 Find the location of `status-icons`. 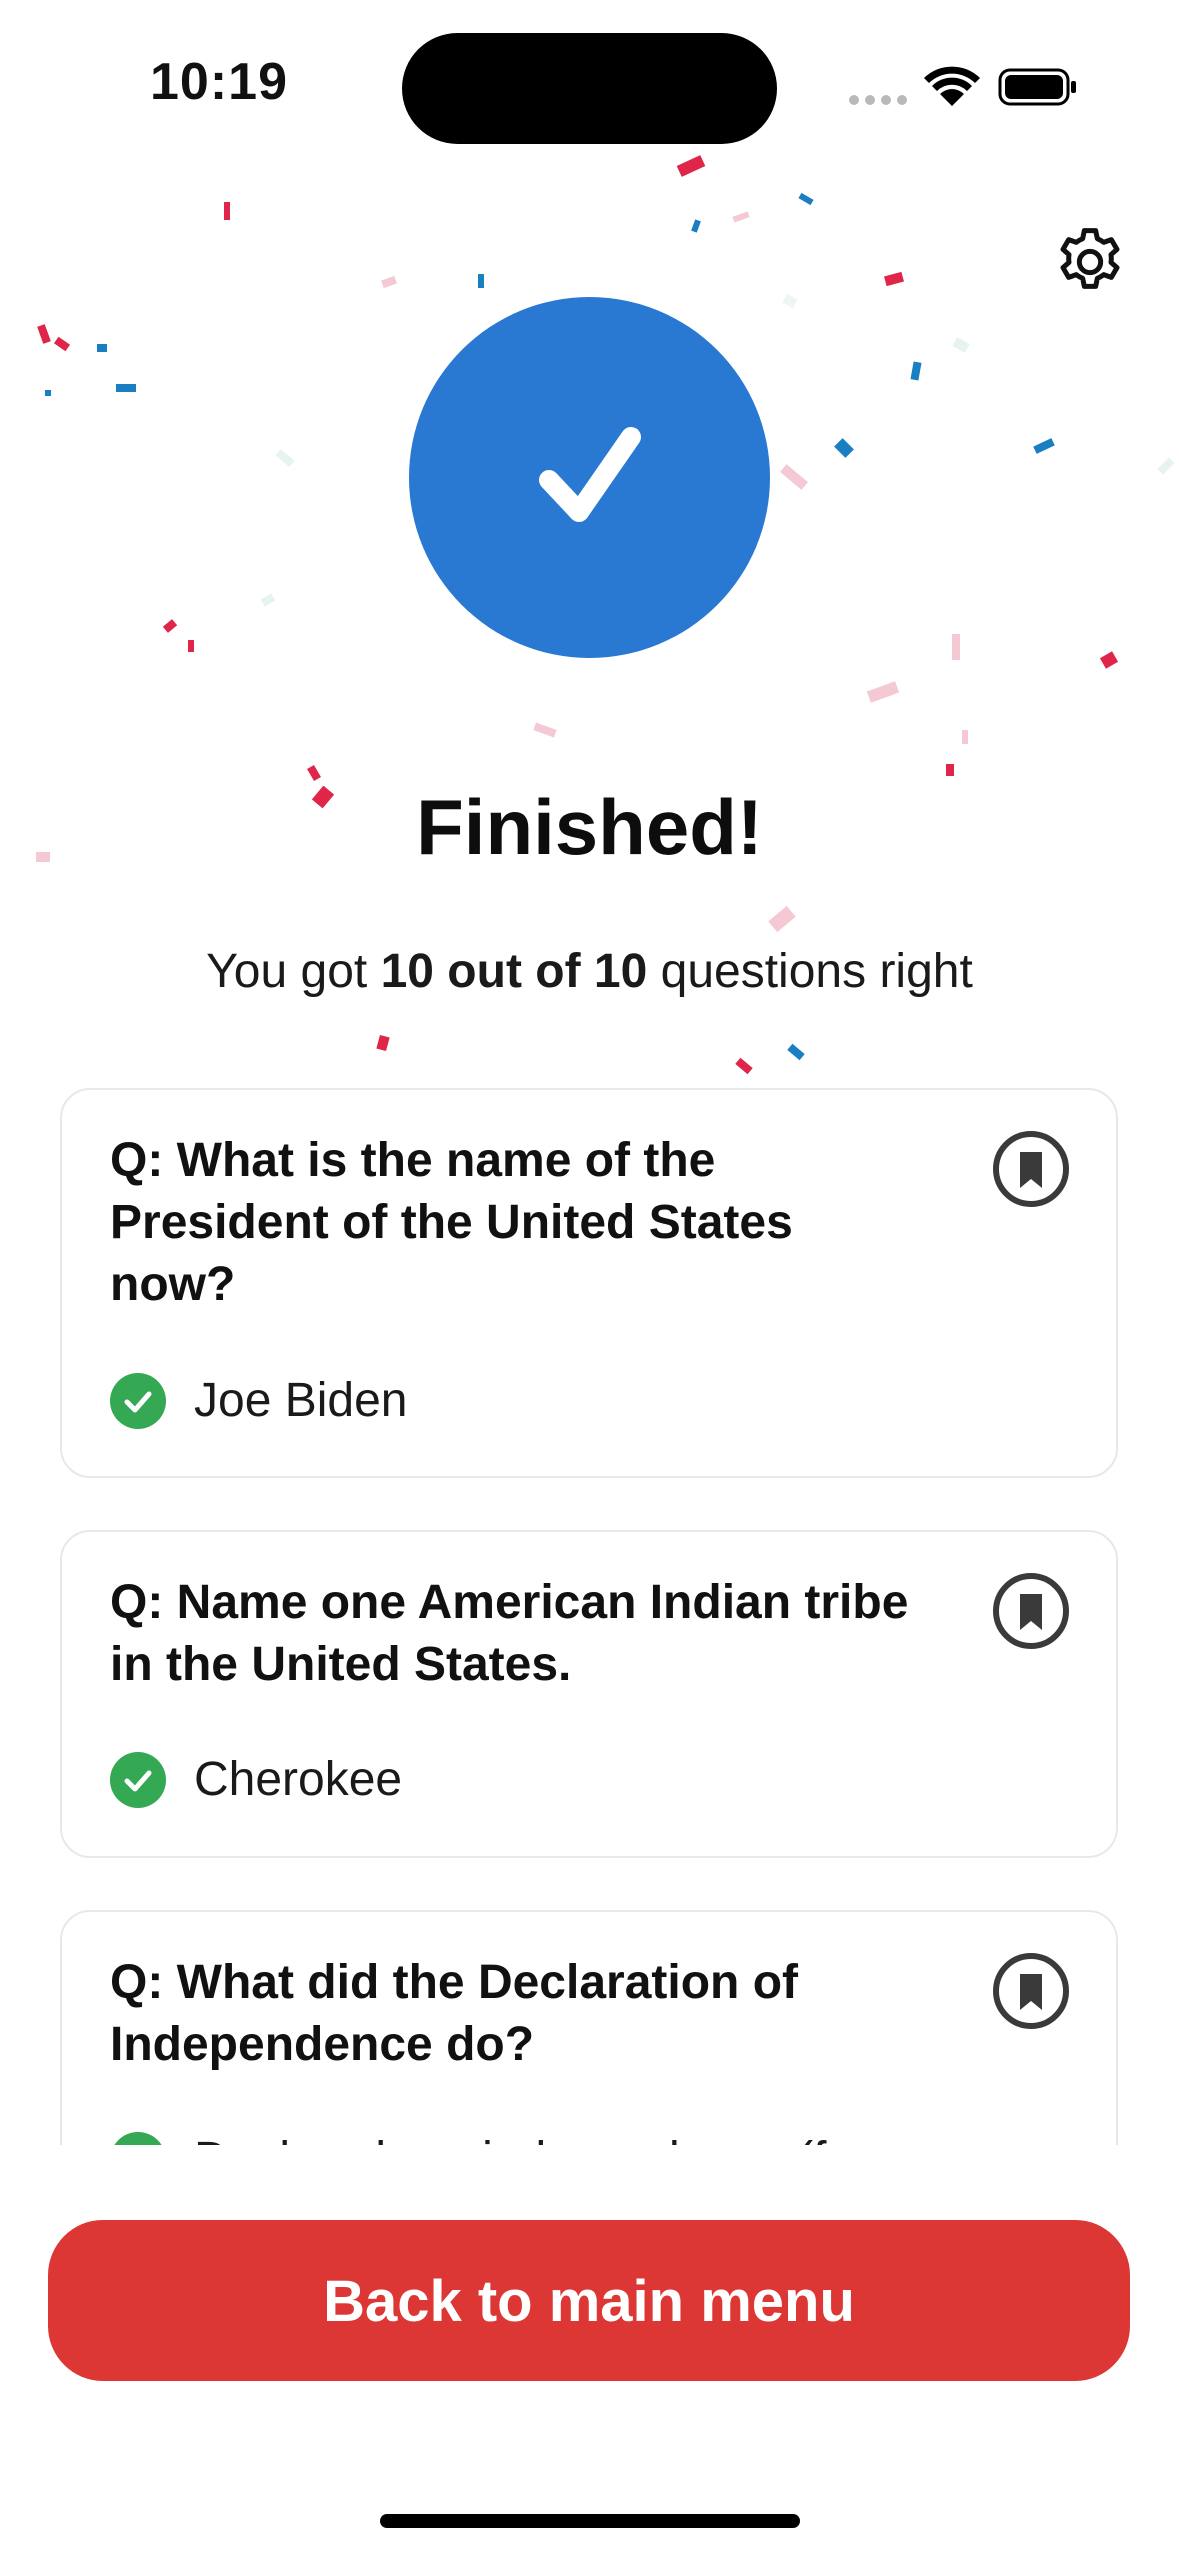

status-icons is located at coordinates (960, 87).